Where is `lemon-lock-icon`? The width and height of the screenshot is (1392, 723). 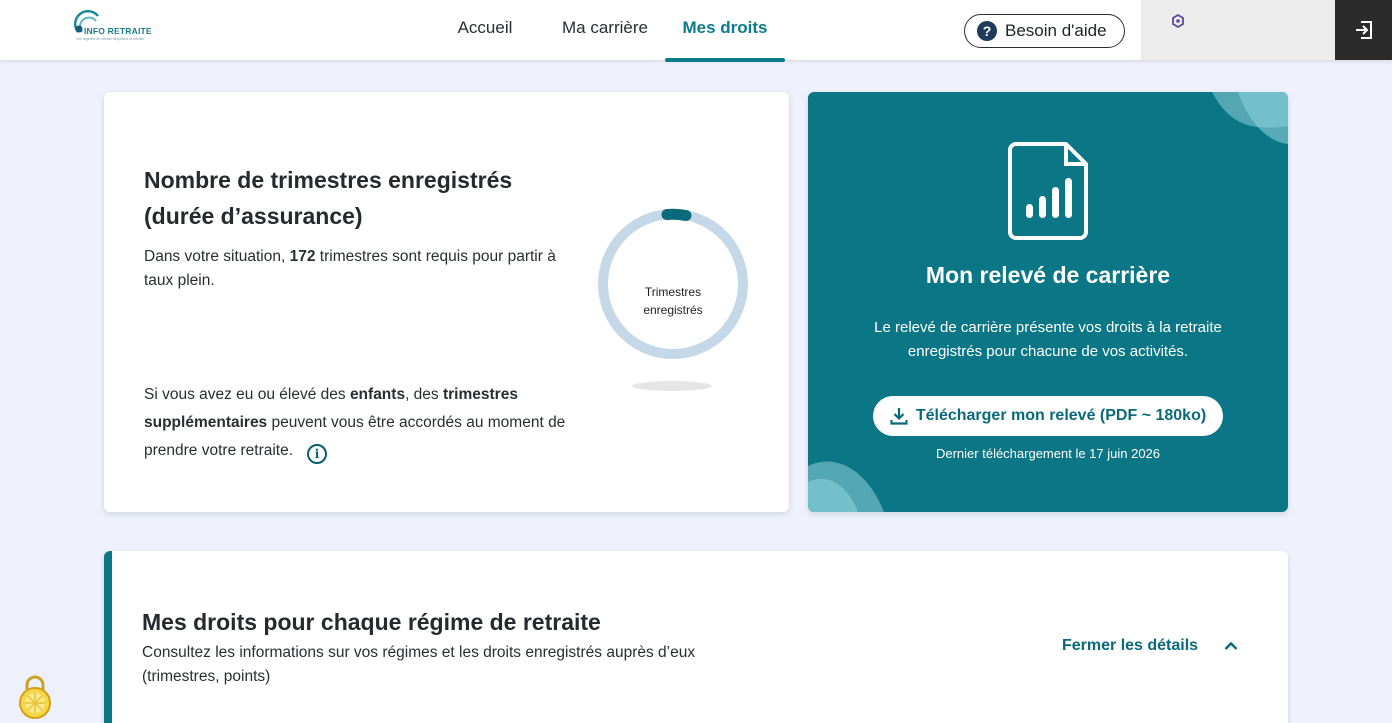 lemon-lock-icon is located at coordinates (35, 697).